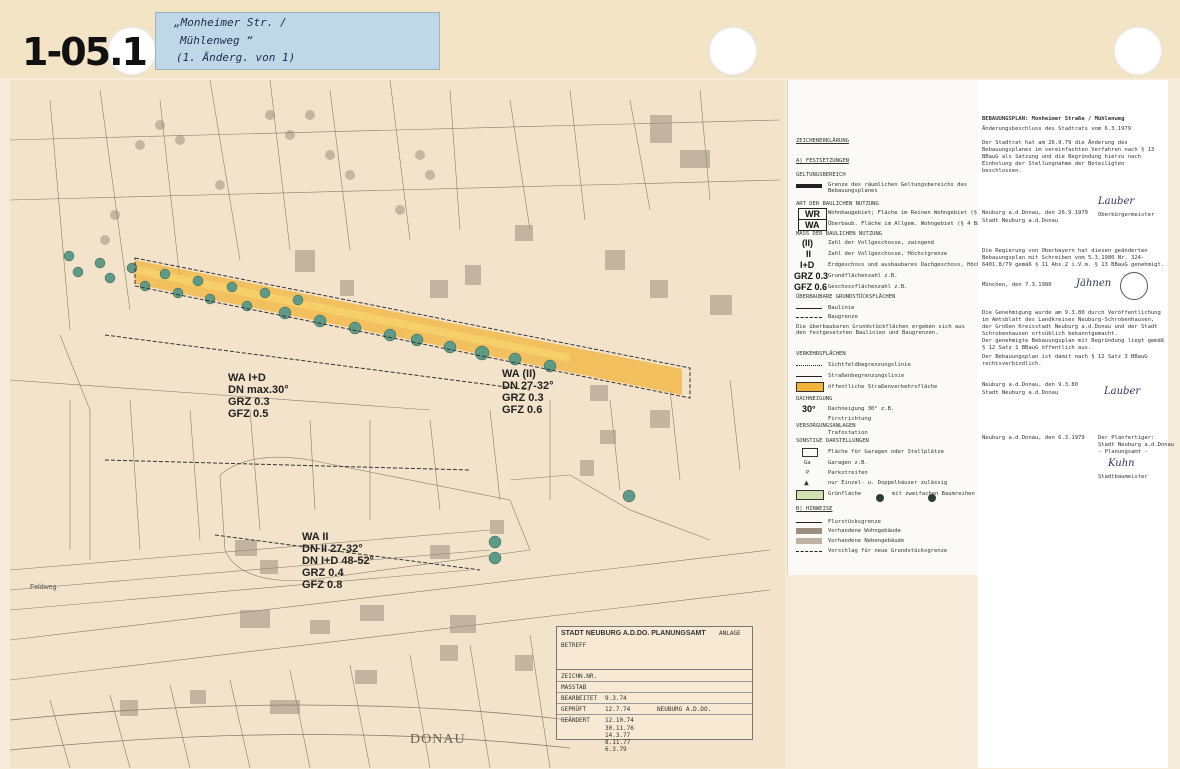 This screenshot has height=769, width=1180. I want to click on notes-heading: SONSTIGE DARSTELLUNGEN, so click(832, 441).